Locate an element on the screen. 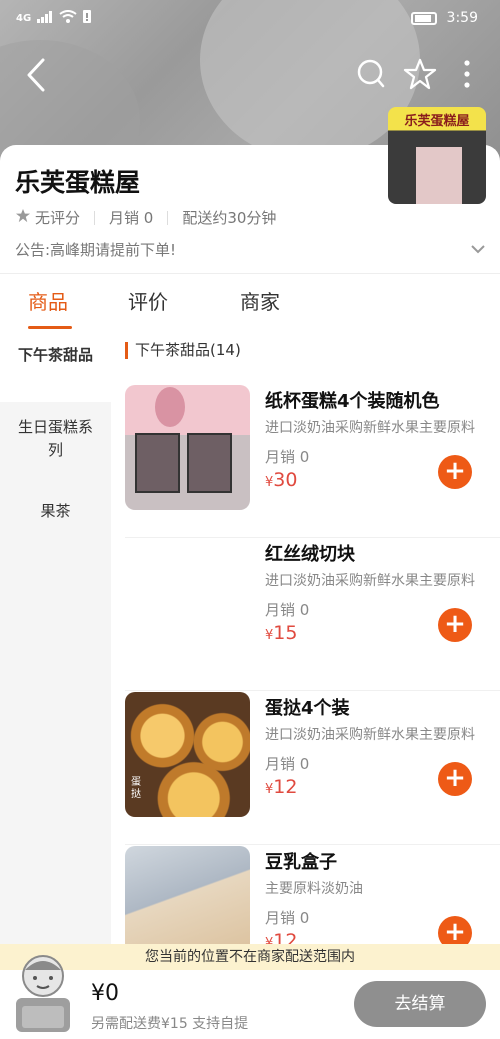 This screenshot has height=1039, width=500. product-item: 豆乳盒子 主要原料淡奶油 月销 0 ¥12 + is located at coordinates (312, 895).